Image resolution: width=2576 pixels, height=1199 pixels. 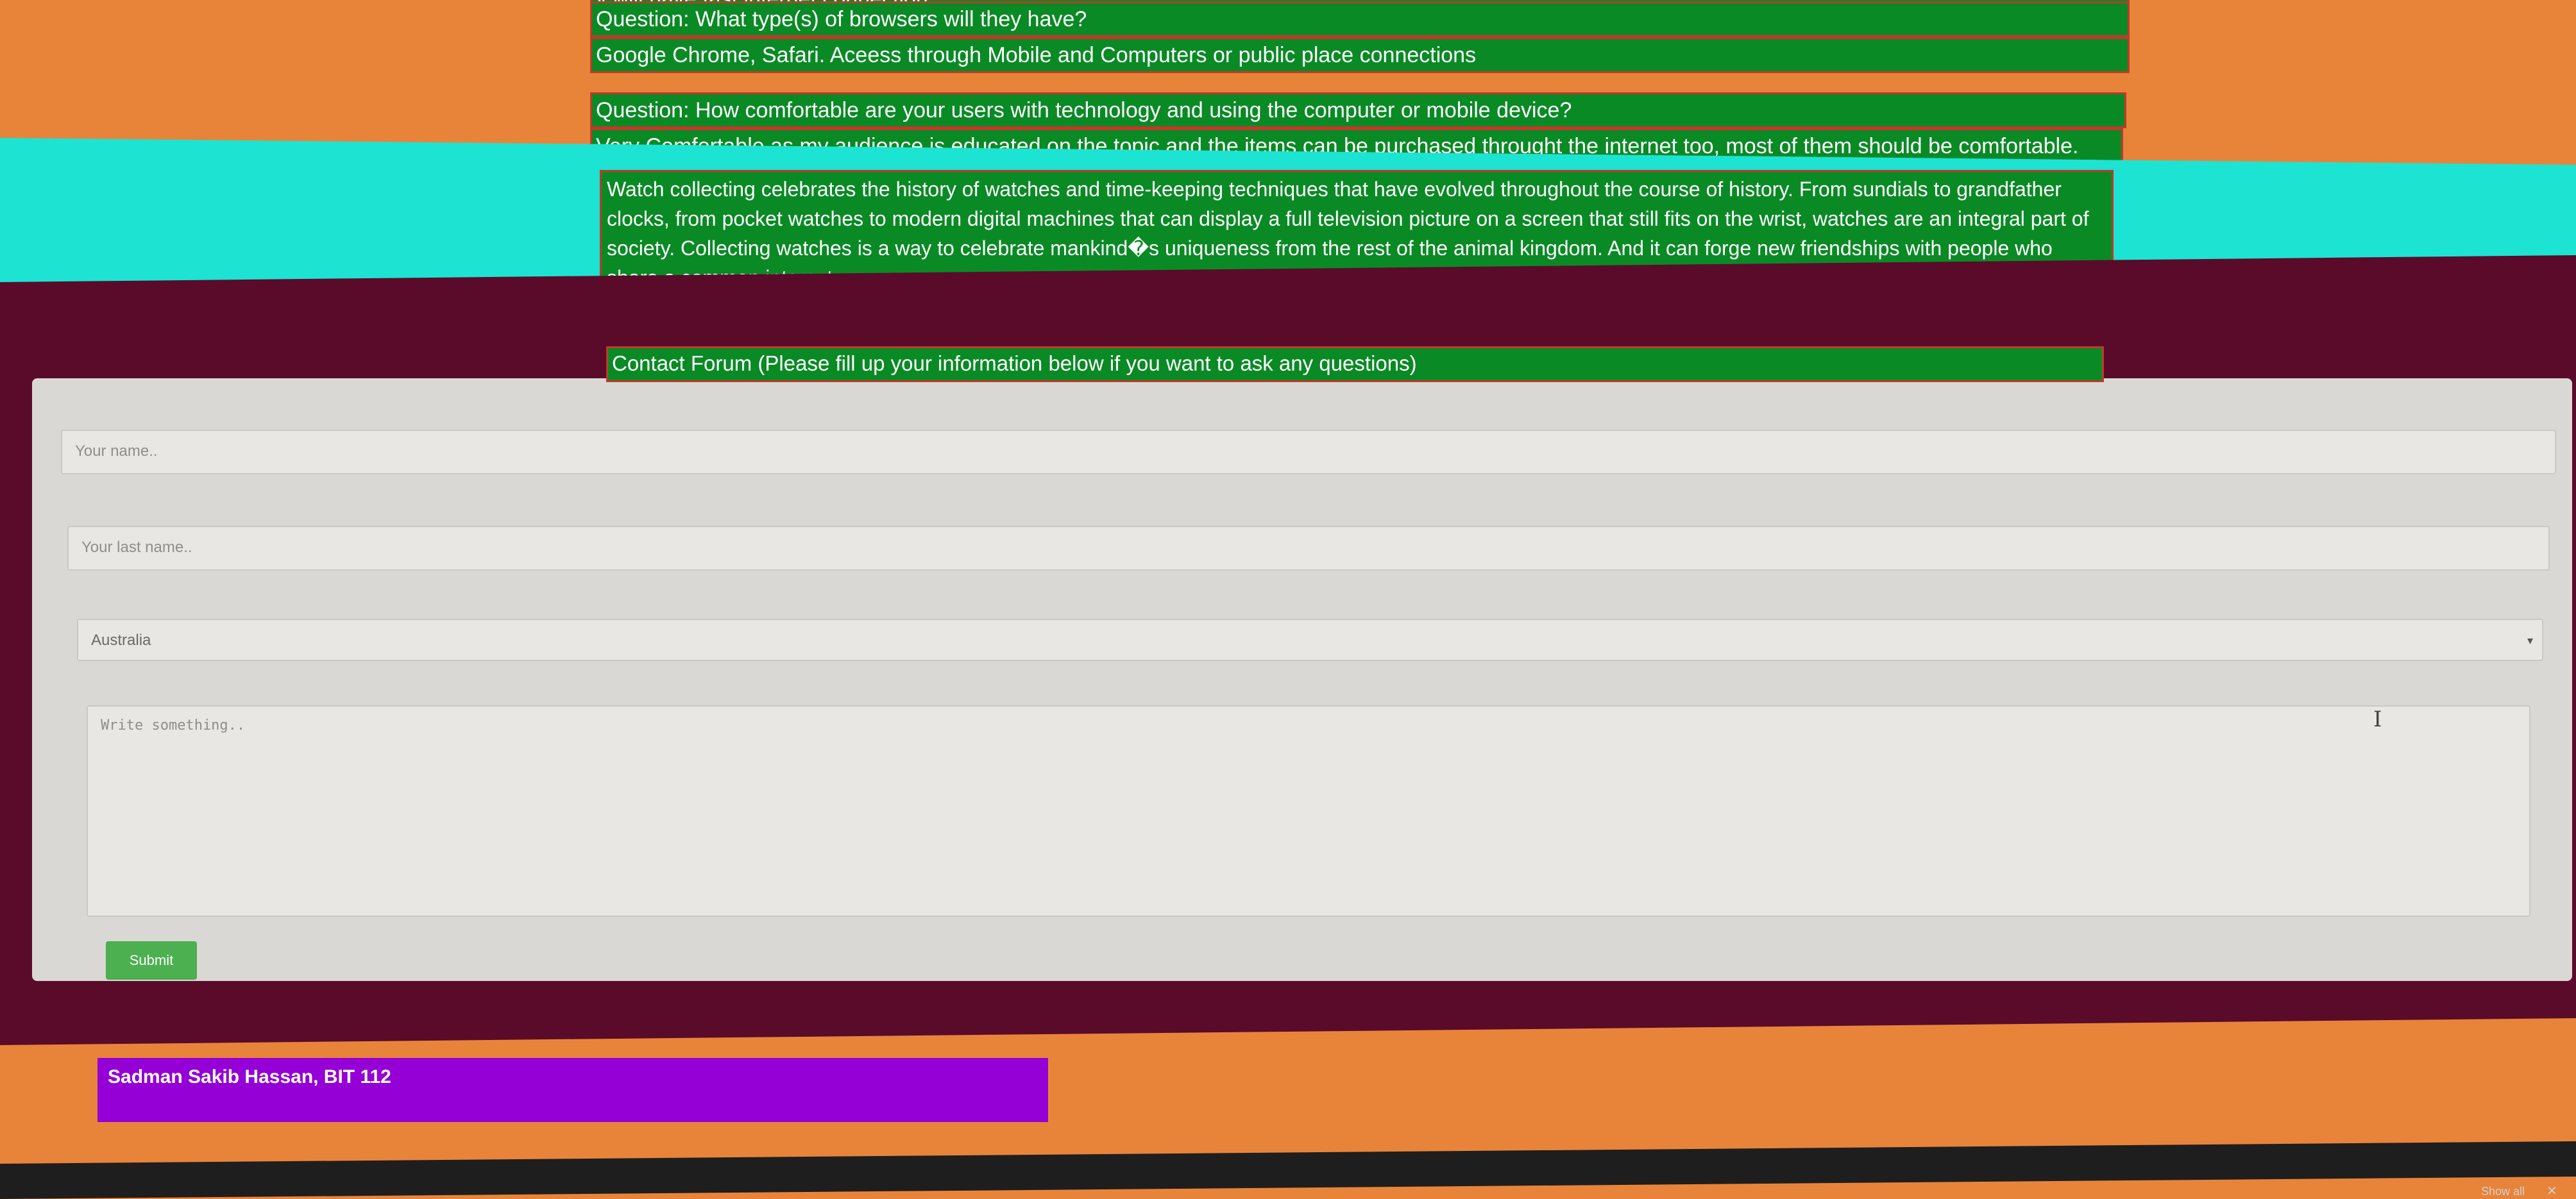 What do you see at coordinates (572, 1090) in the screenshot?
I see `footer-credit: Sadman Sakib Hassan, BIT 112` at bounding box center [572, 1090].